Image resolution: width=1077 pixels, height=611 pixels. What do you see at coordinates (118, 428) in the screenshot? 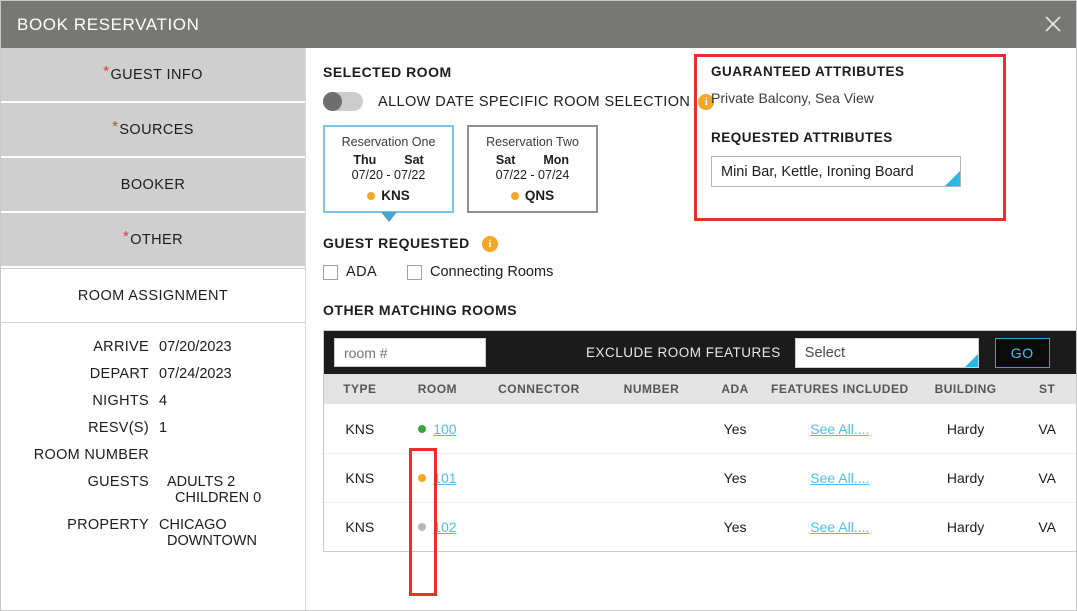
I see `detail-label: RESV(S)` at bounding box center [118, 428].